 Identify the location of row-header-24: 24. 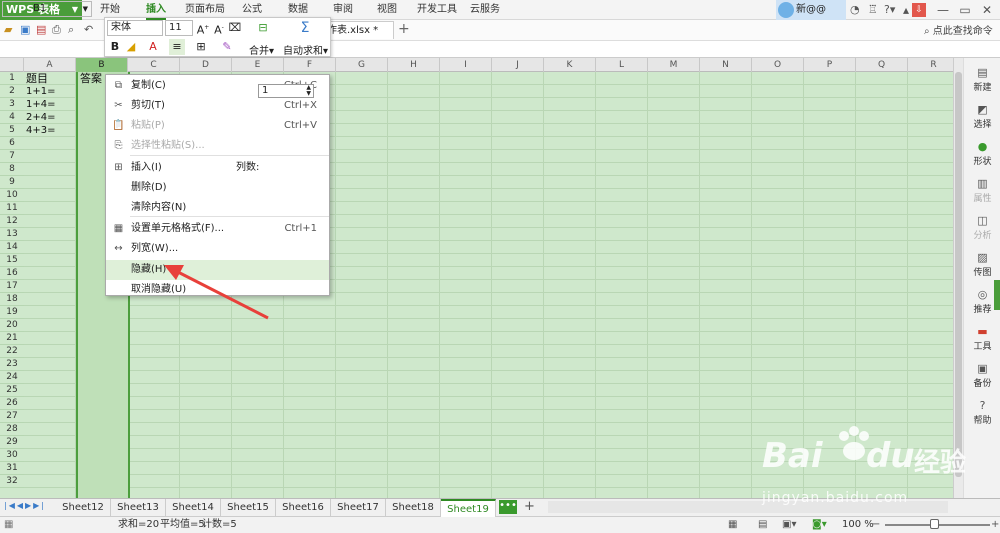
(12, 377).